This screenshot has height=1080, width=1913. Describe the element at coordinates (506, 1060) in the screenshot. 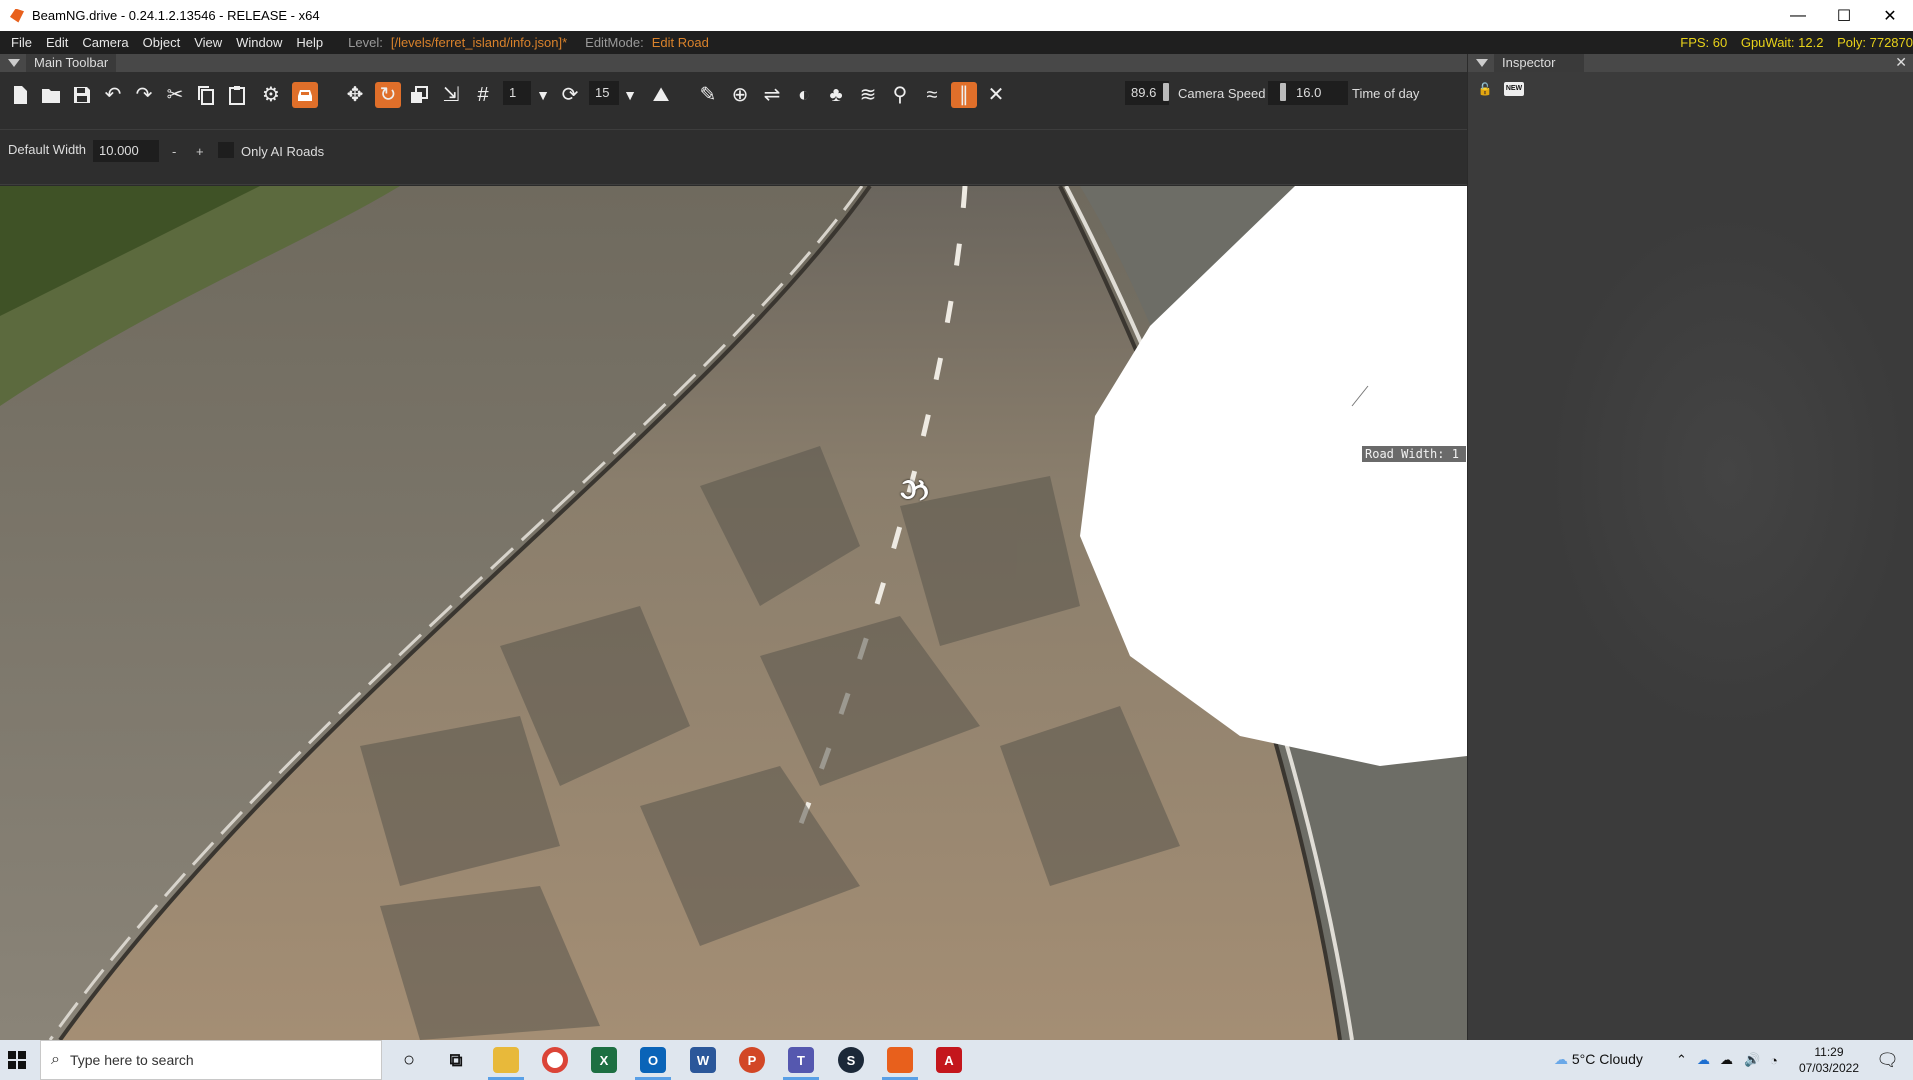

I see `file-explorer-icon` at that location.